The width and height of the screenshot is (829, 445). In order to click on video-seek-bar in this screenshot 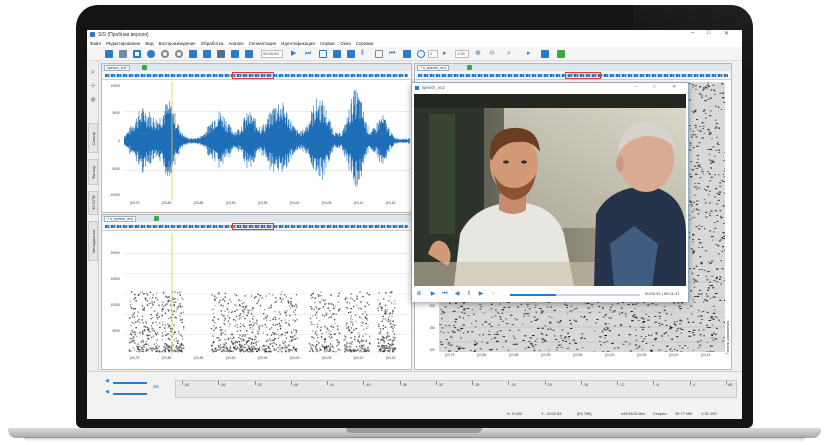, I will do `click(575, 295)`.